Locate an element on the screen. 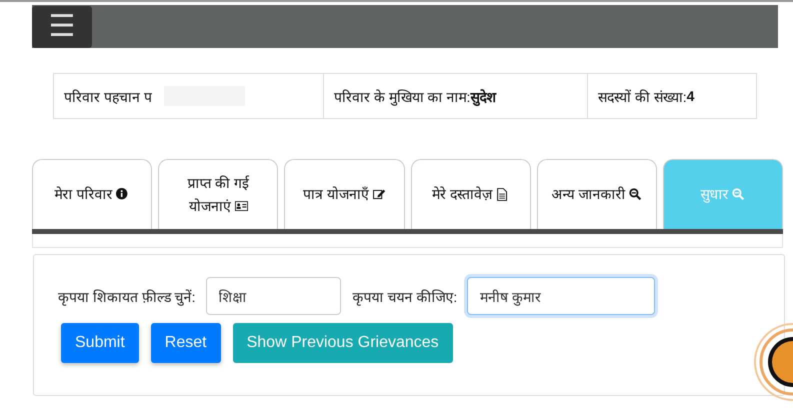 This screenshot has height=409, width=793. tab: मेरे दस्तावेज़ is located at coordinates (470, 194).